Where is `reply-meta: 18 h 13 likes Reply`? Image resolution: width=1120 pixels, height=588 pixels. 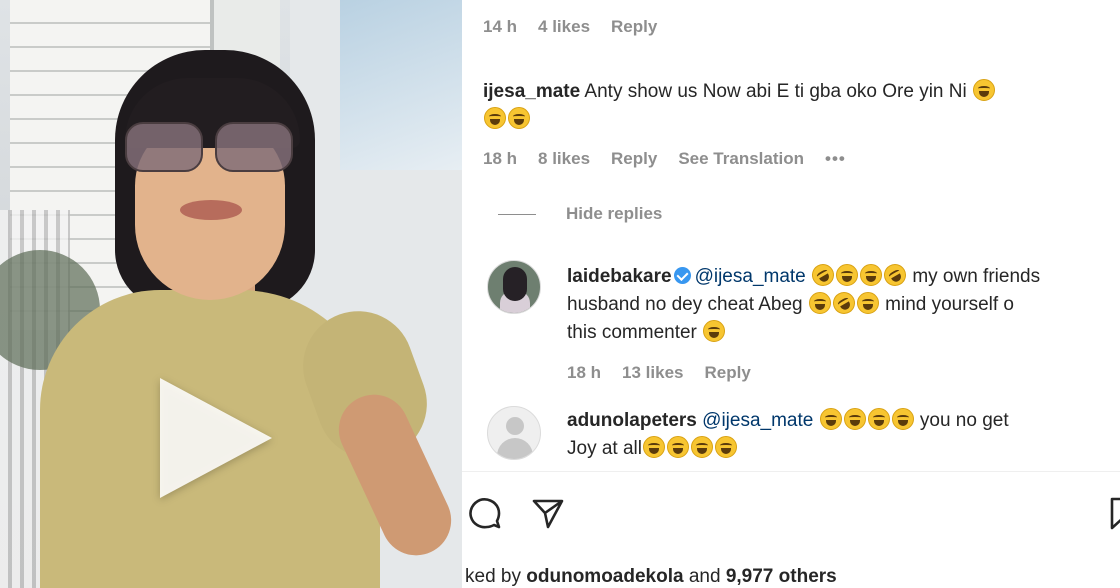
reply-meta: 18 h 13 likes Reply is located at coordinates (659, 373).